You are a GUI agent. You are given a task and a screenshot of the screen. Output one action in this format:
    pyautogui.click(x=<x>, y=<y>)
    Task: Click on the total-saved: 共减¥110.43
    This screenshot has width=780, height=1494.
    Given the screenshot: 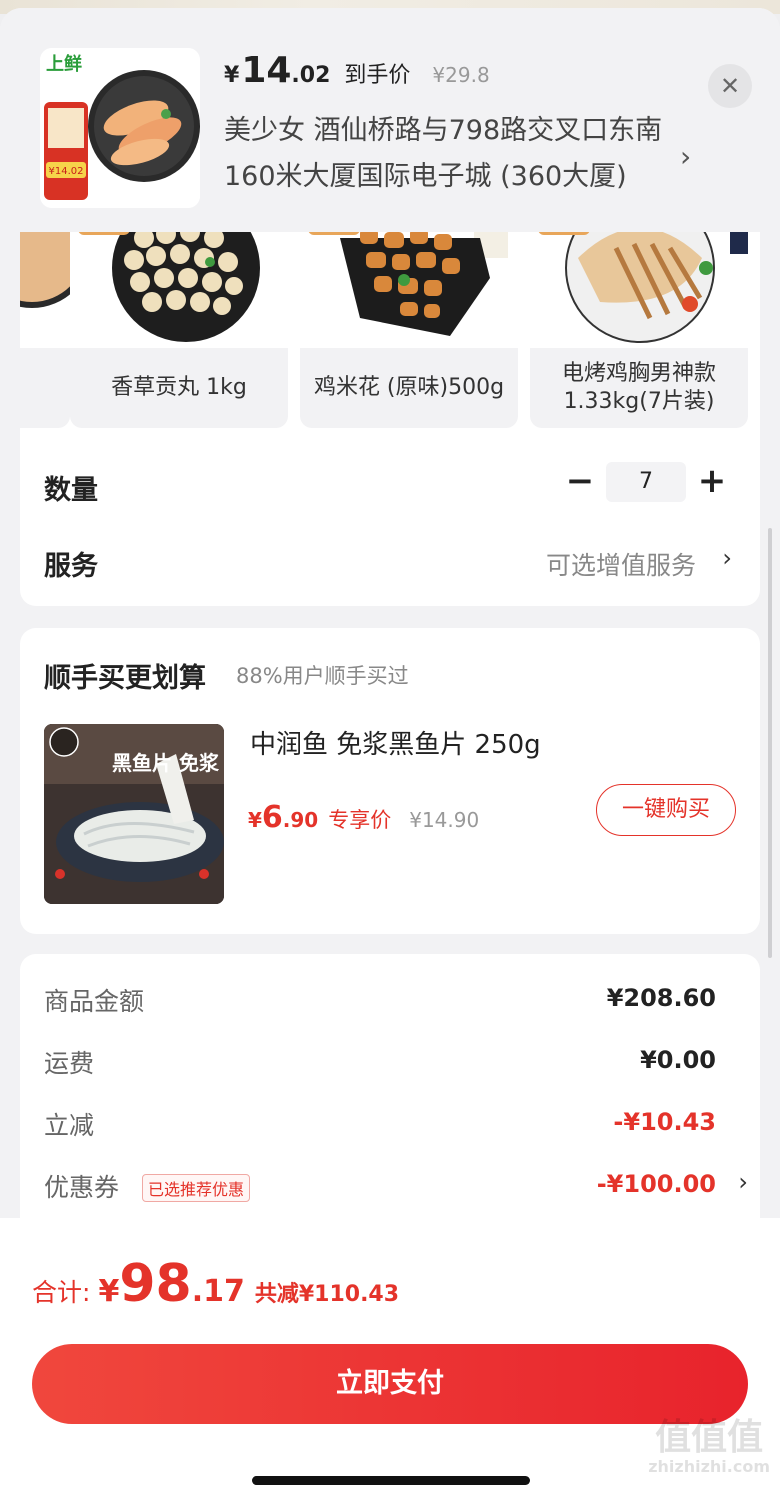 What is the action you would take?
    pyautogui.click(x=327, y=1294)
    